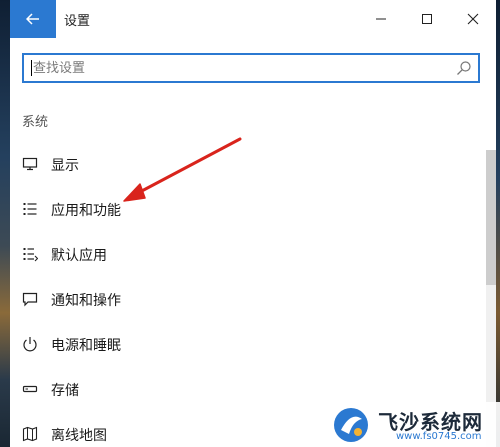  Describe the element at coordinates (30, 344) in the screenshot. I see `power-icon` at that location.